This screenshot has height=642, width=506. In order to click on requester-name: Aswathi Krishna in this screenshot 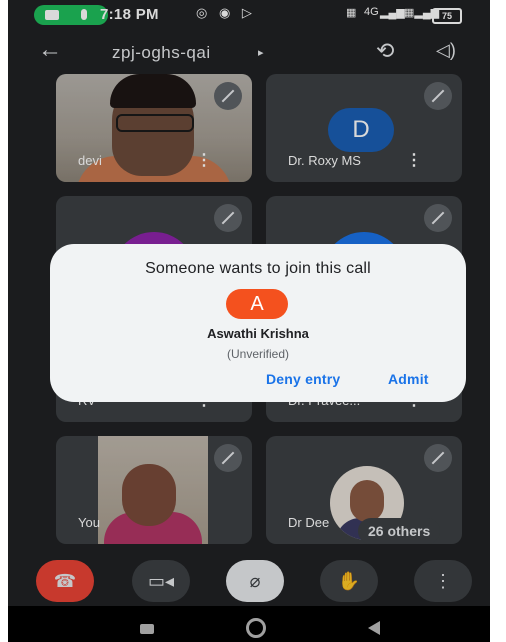, I will do `click(258, 333)`.